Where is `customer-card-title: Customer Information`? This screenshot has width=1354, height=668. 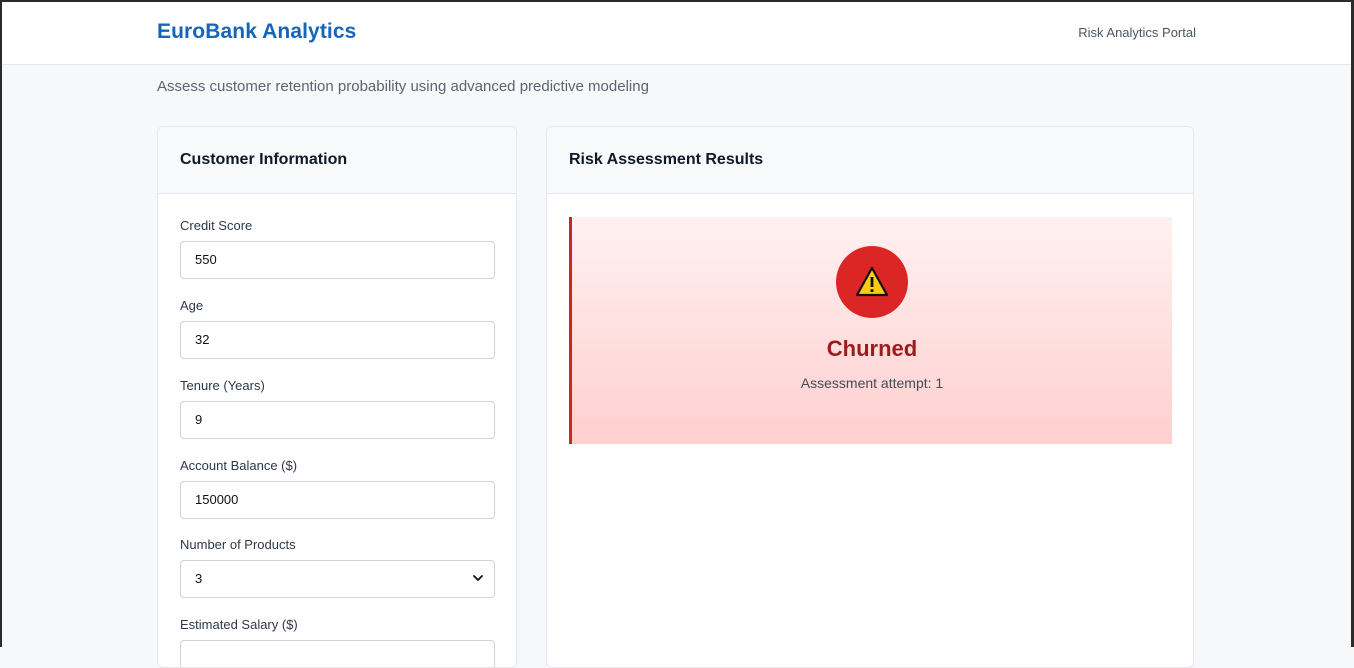
customer-card-title: Customer Information is located at coordinates (337, 160).